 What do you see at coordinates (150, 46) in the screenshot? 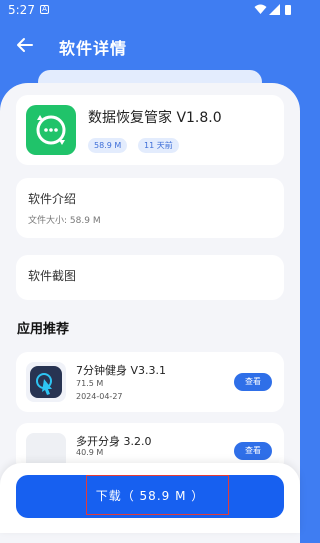
I see `app-bar: 软件详情` at bounding box center [150, 46].